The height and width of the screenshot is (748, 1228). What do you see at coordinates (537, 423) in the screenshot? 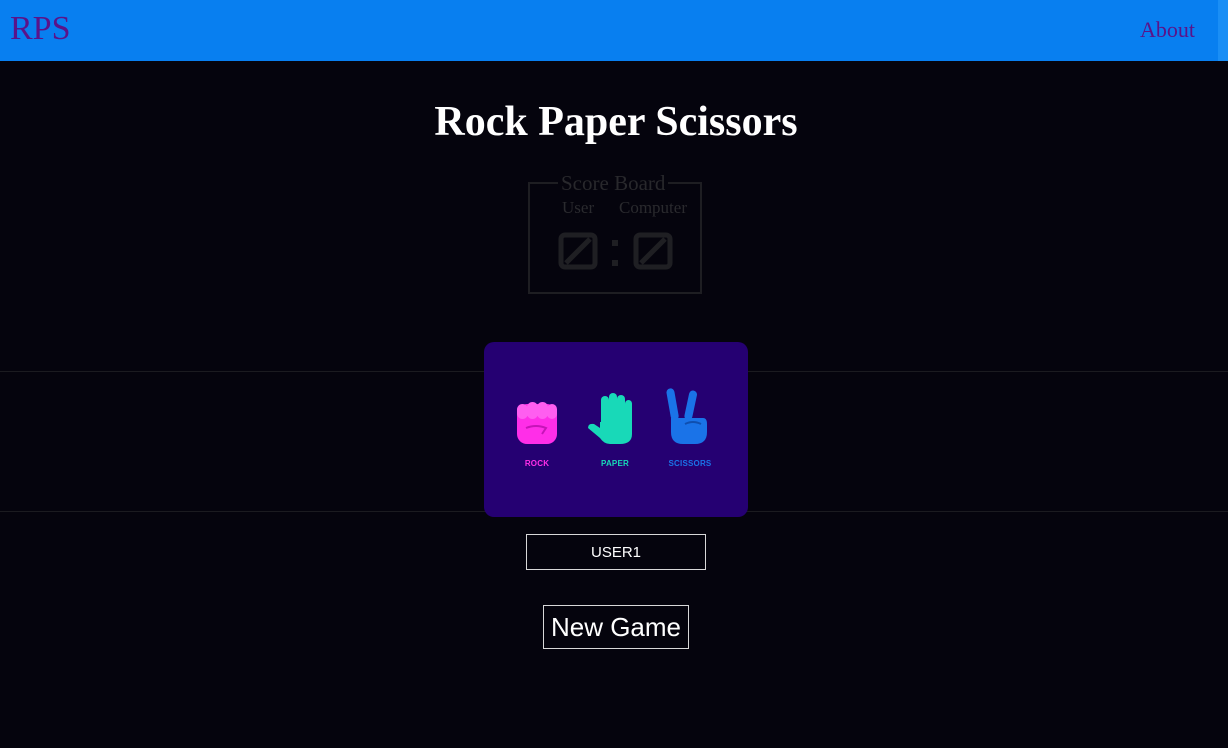
I see `rock-fist-icon` at bounding box center [537, 423].